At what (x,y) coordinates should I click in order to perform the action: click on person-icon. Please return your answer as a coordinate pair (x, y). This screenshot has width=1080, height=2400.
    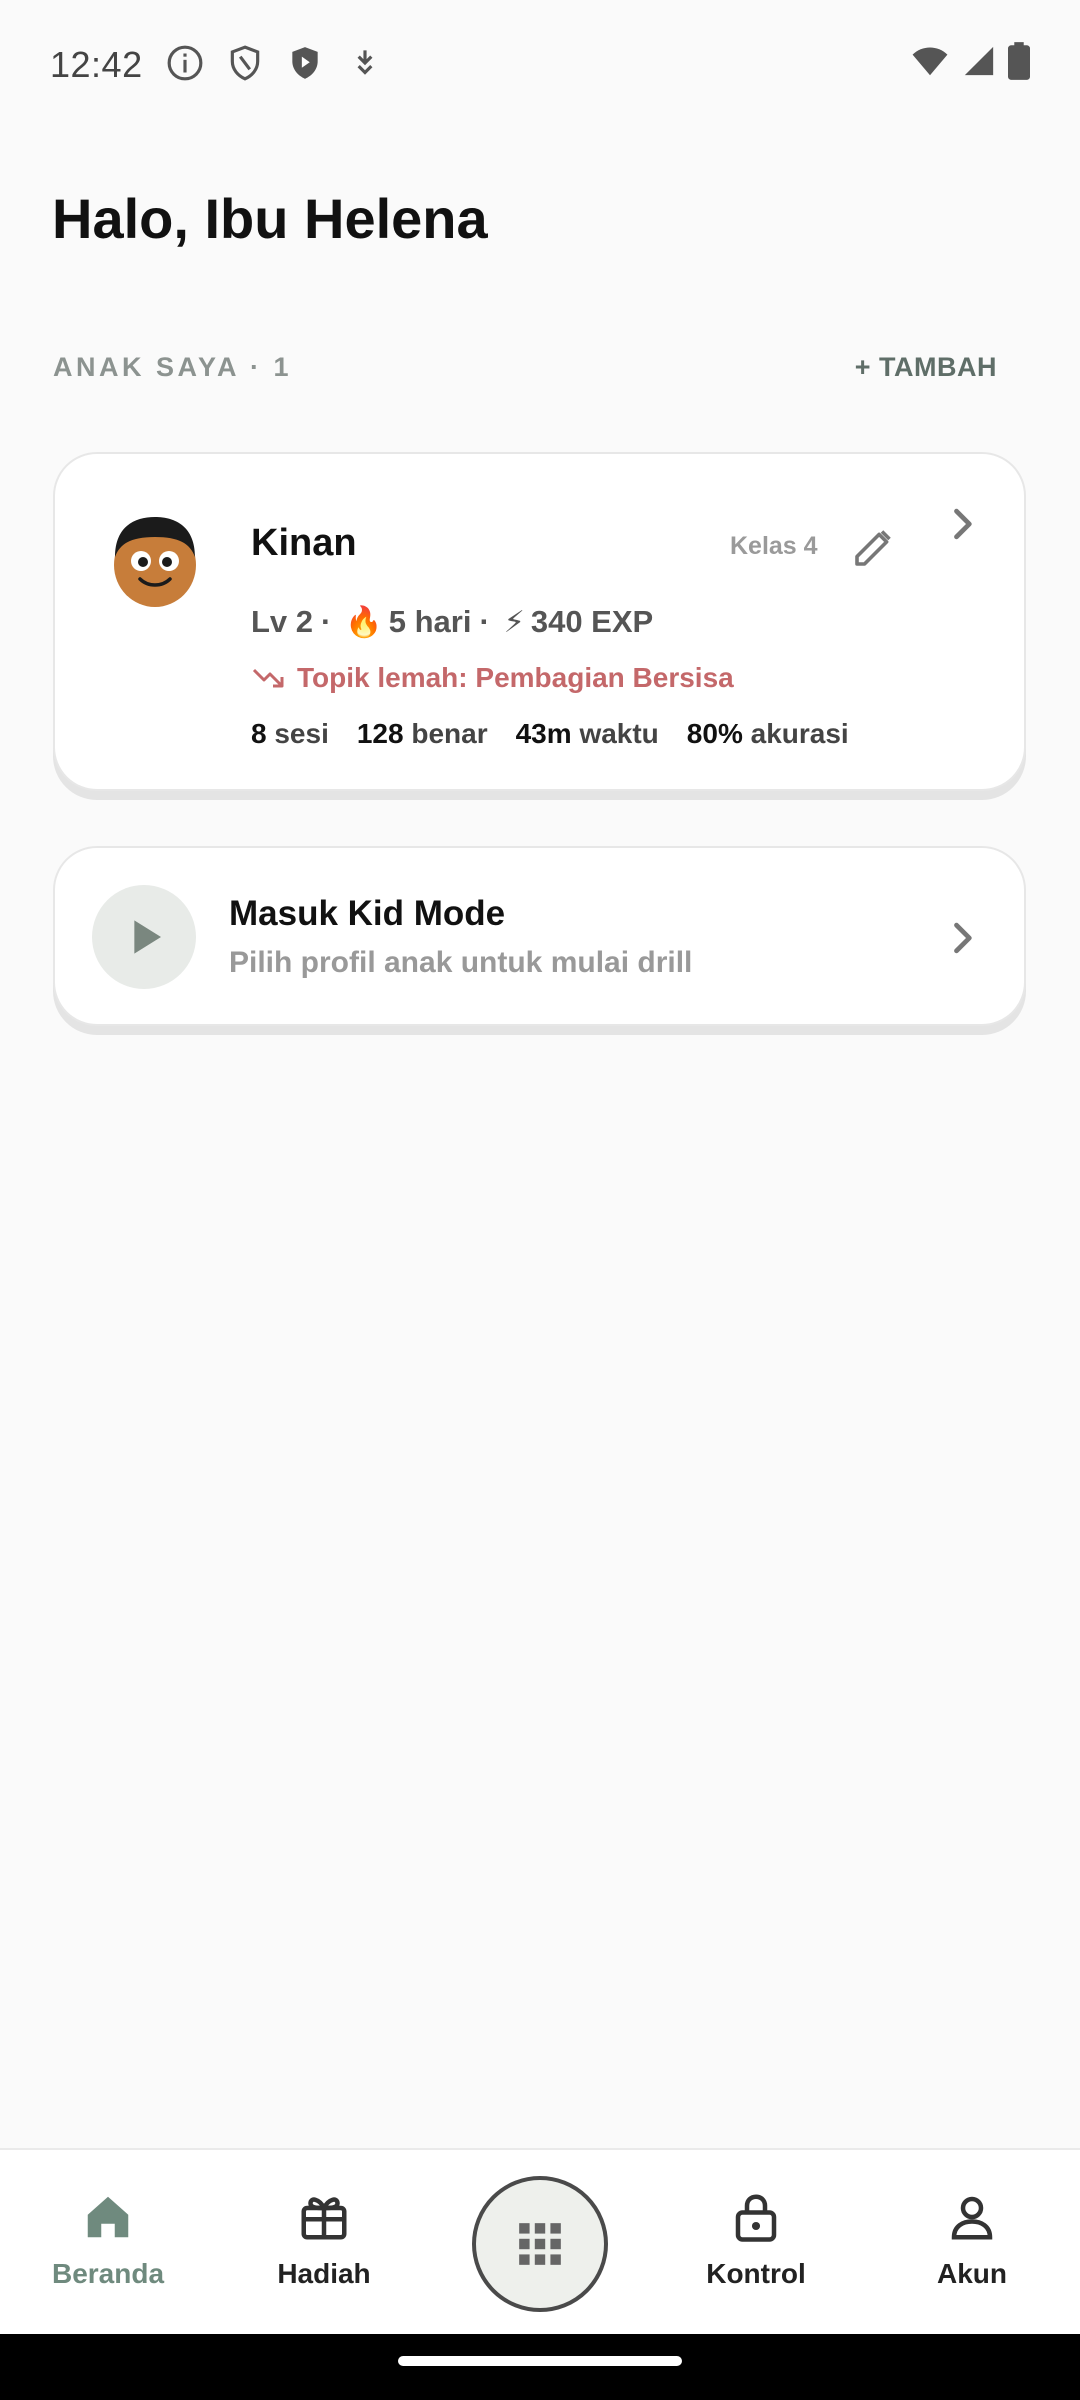
    Looking at the image, I should click on (972, 2218).